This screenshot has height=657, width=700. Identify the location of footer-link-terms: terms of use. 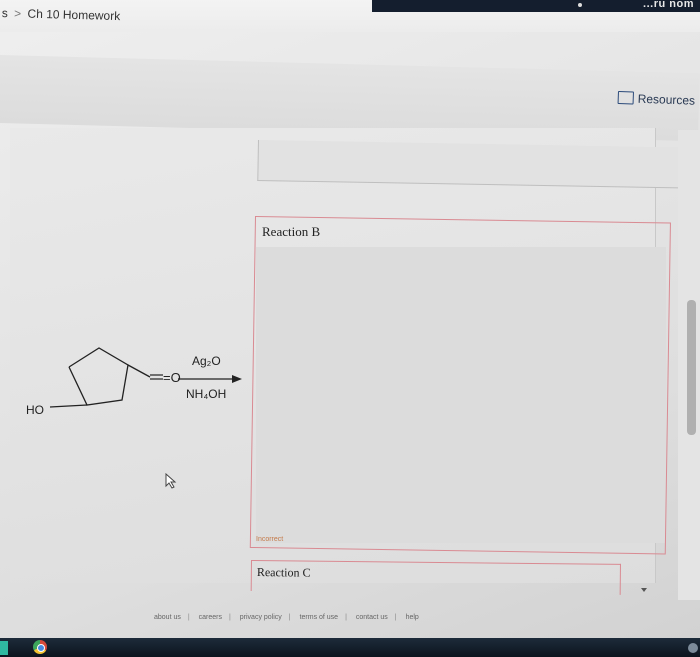
(319, 617).